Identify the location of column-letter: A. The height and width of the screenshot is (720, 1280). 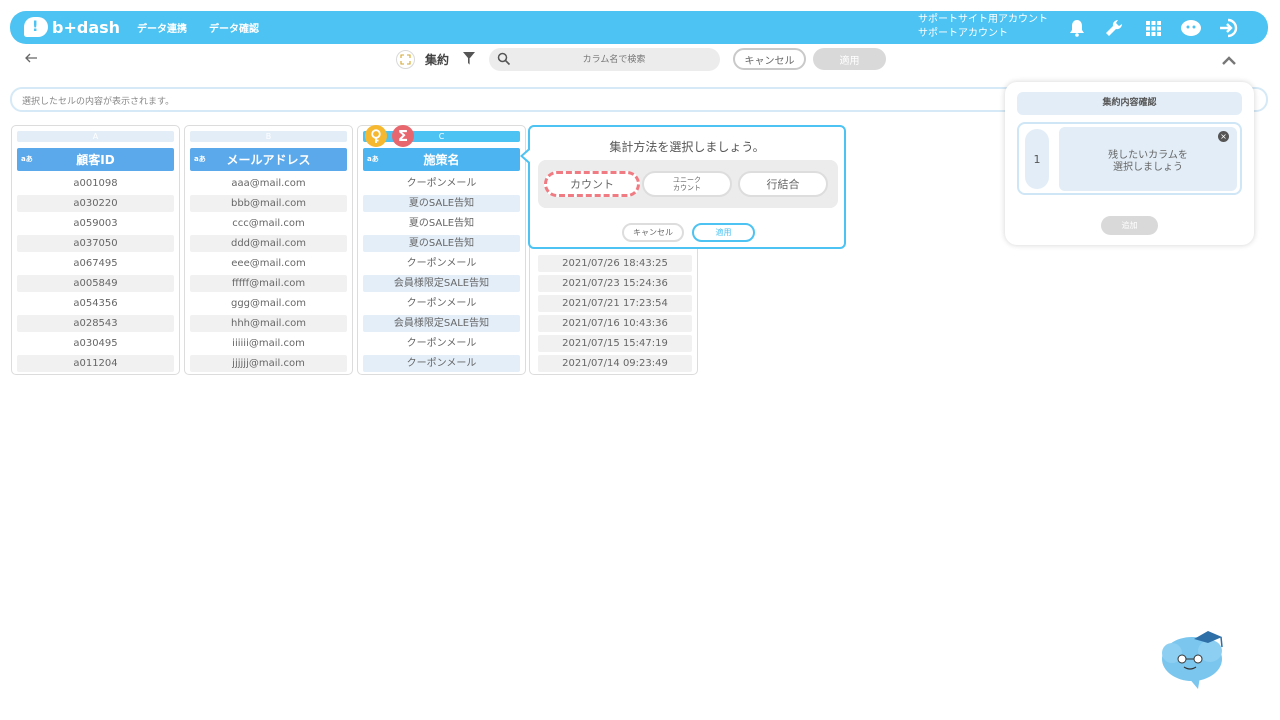
(95, 136).